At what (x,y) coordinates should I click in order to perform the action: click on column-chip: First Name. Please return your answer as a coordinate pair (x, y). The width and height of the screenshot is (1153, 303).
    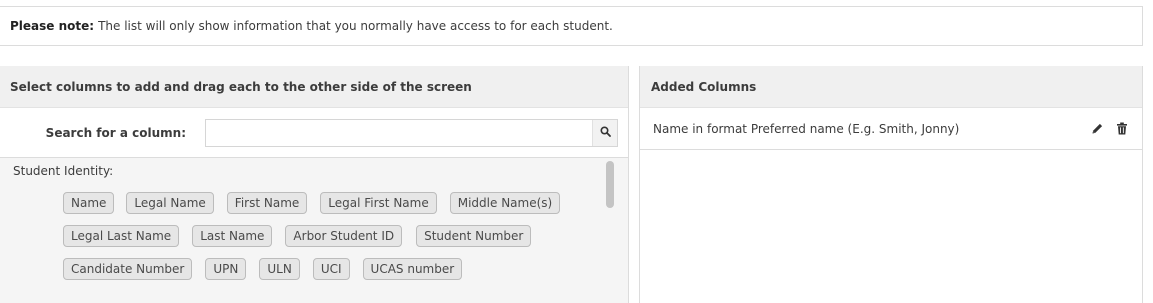
    Looking at the image, I should click on (267, 203).